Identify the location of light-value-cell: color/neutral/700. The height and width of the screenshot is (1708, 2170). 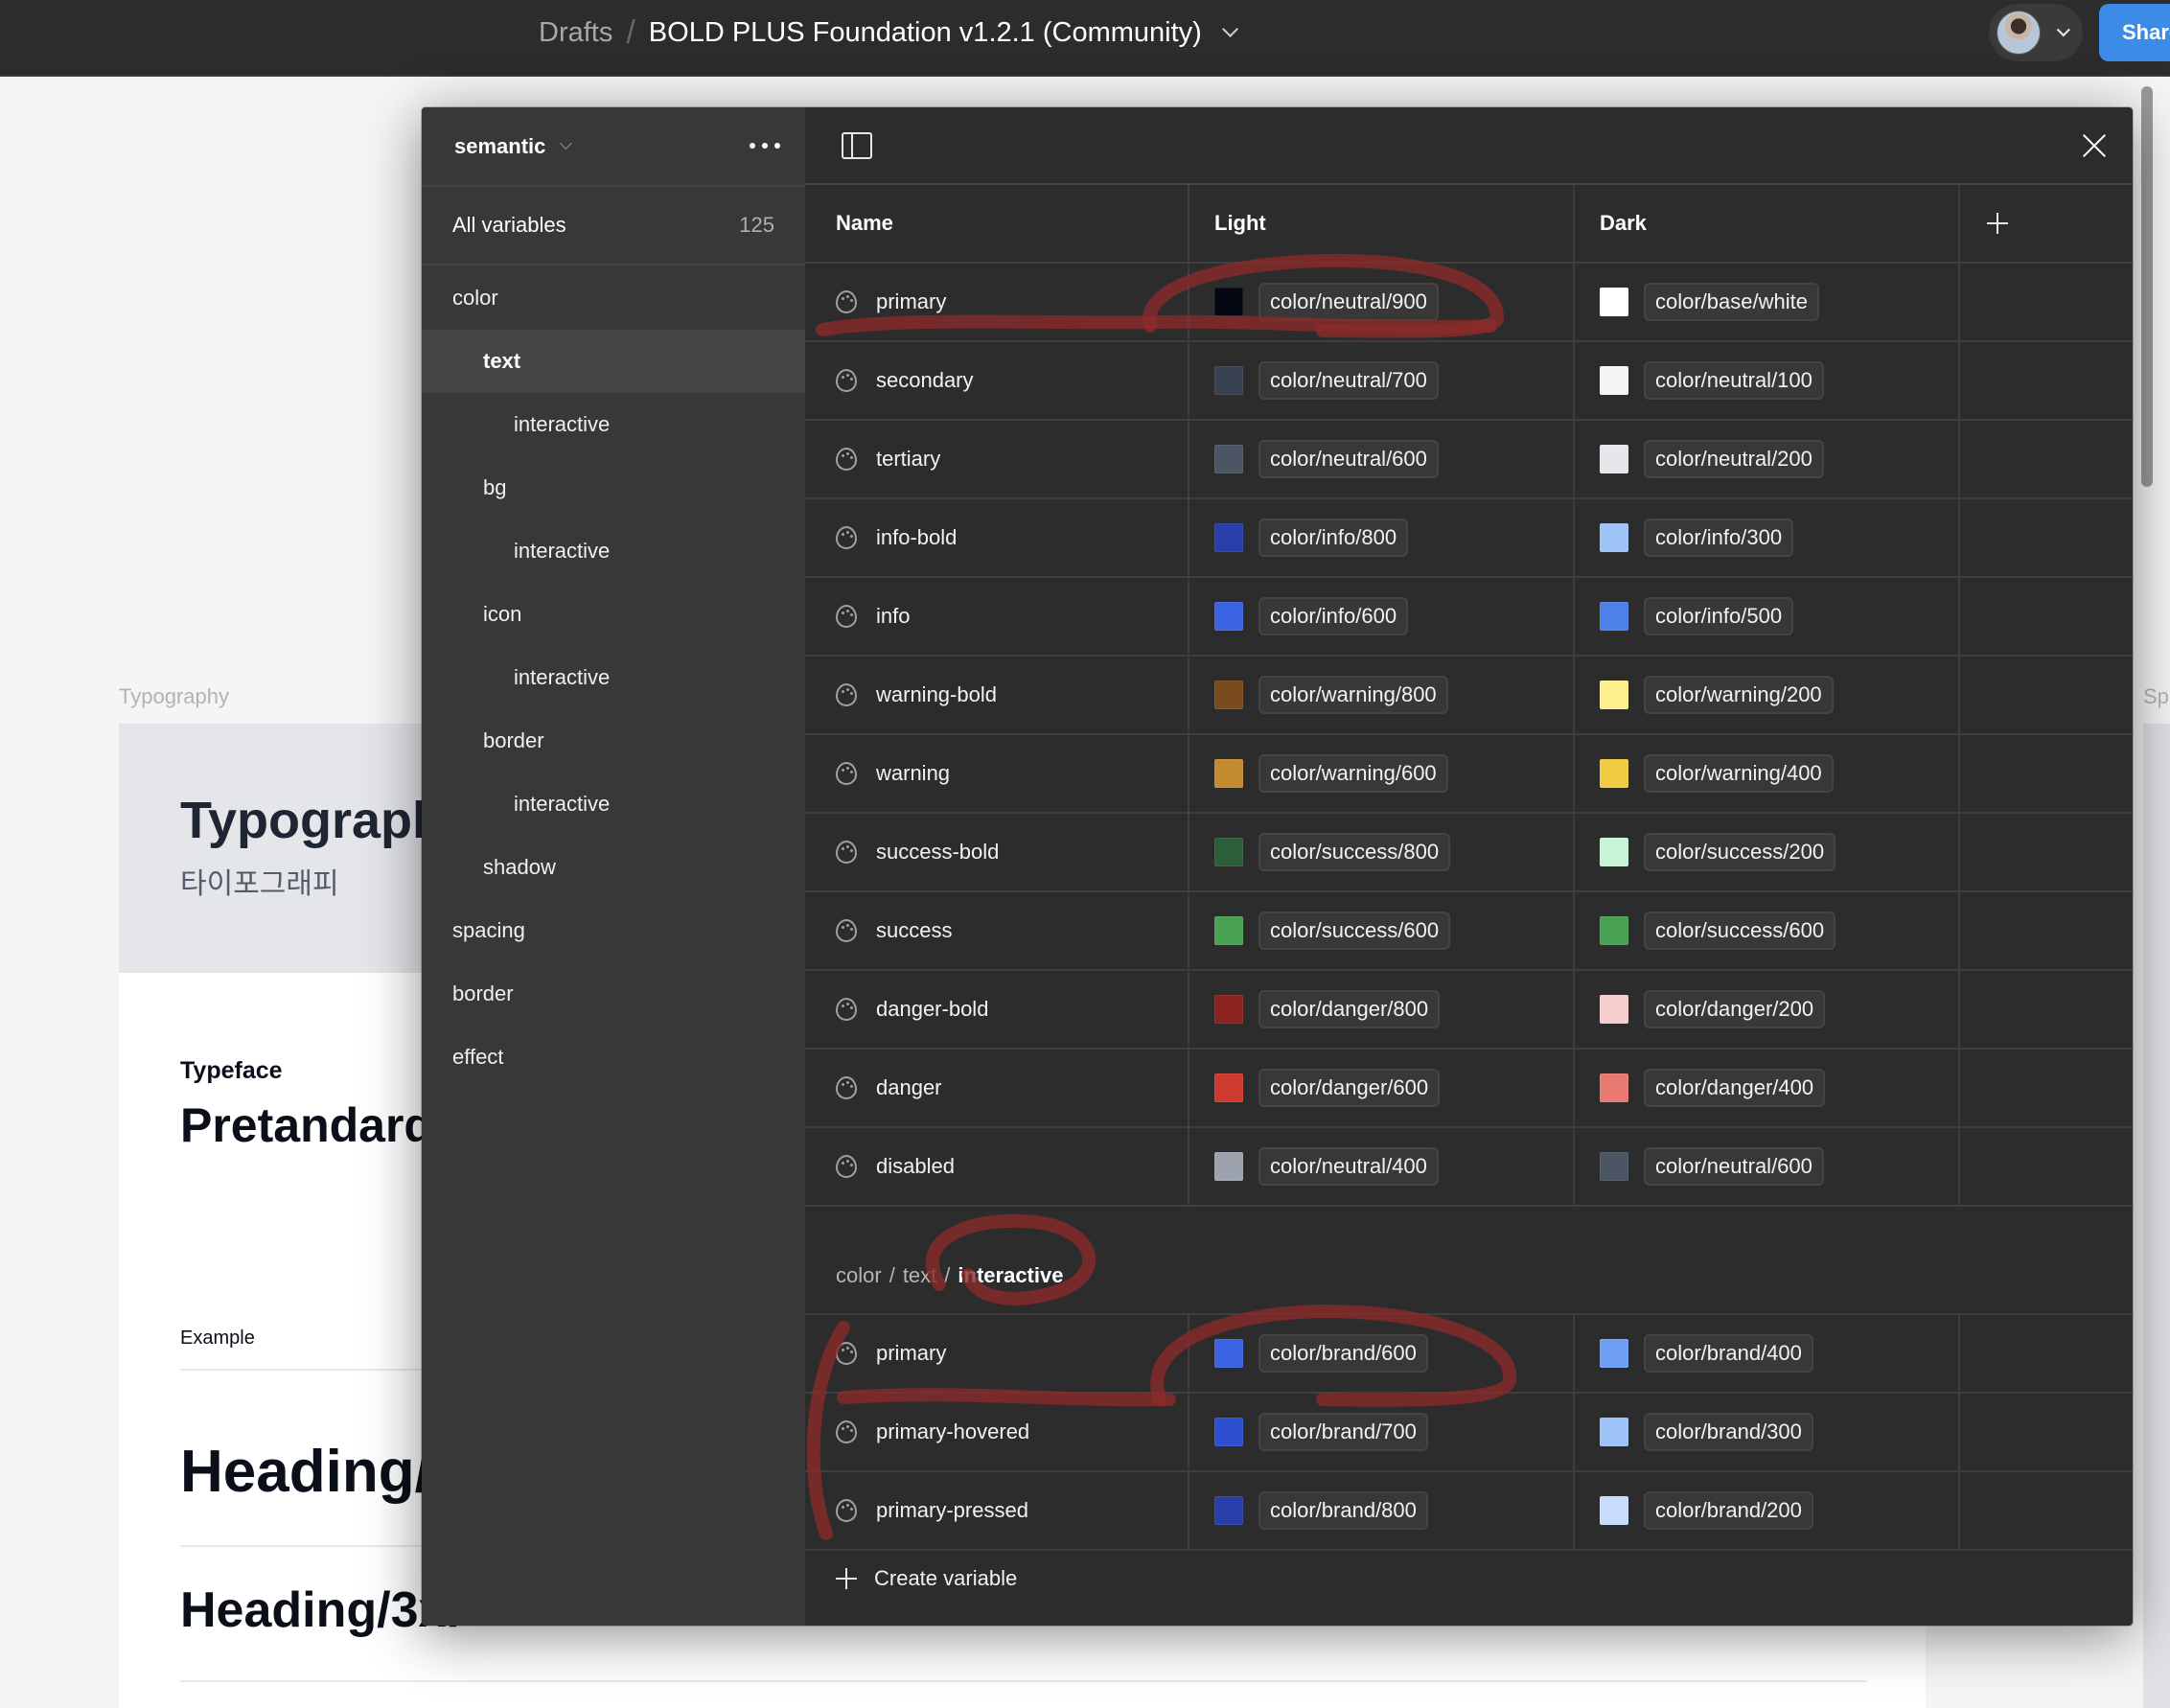
(1382, 380).